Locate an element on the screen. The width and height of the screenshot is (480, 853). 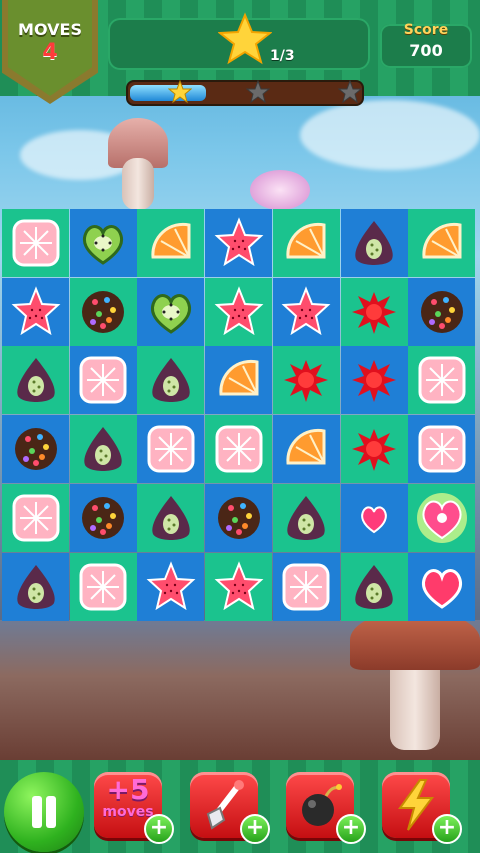
candy-decor is located at coordinates (280, 190).